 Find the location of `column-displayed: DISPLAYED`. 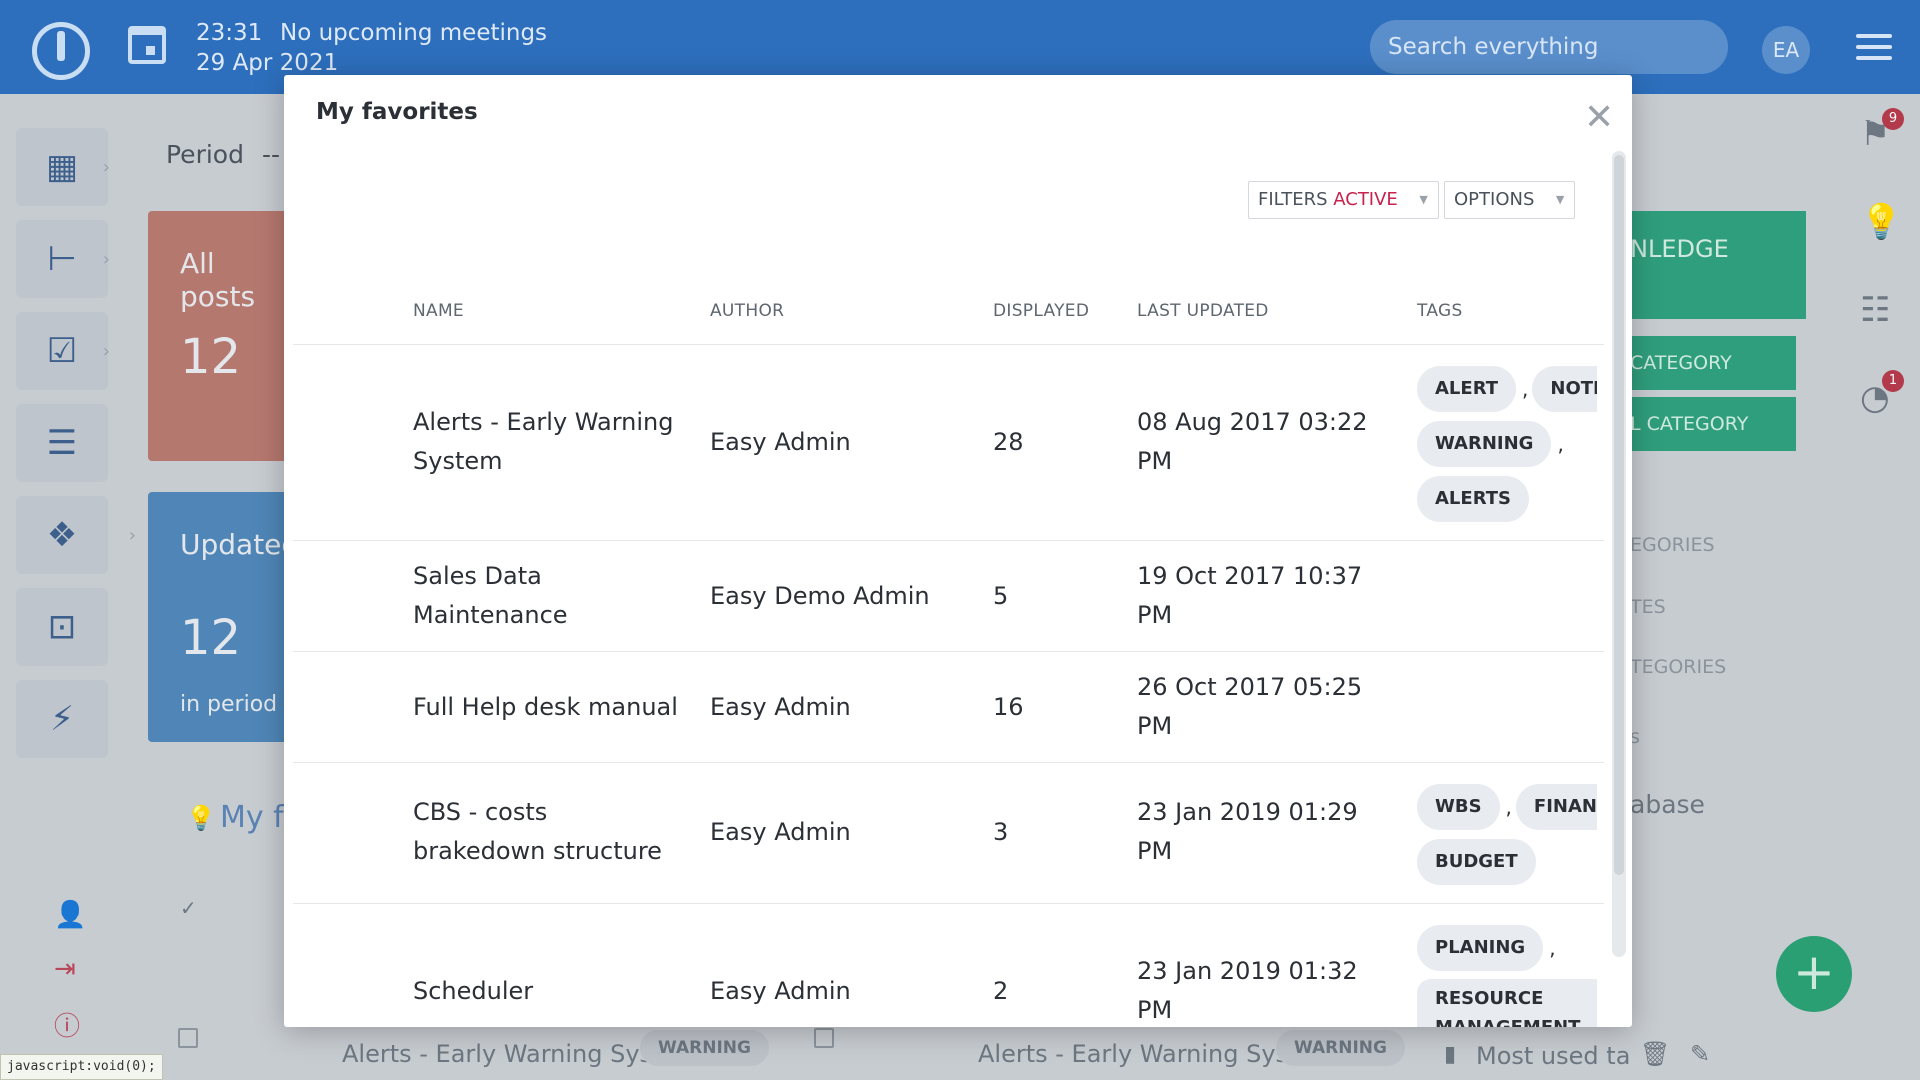

column-displayed: DISPLAYED is located at coordinates (1041, 311).